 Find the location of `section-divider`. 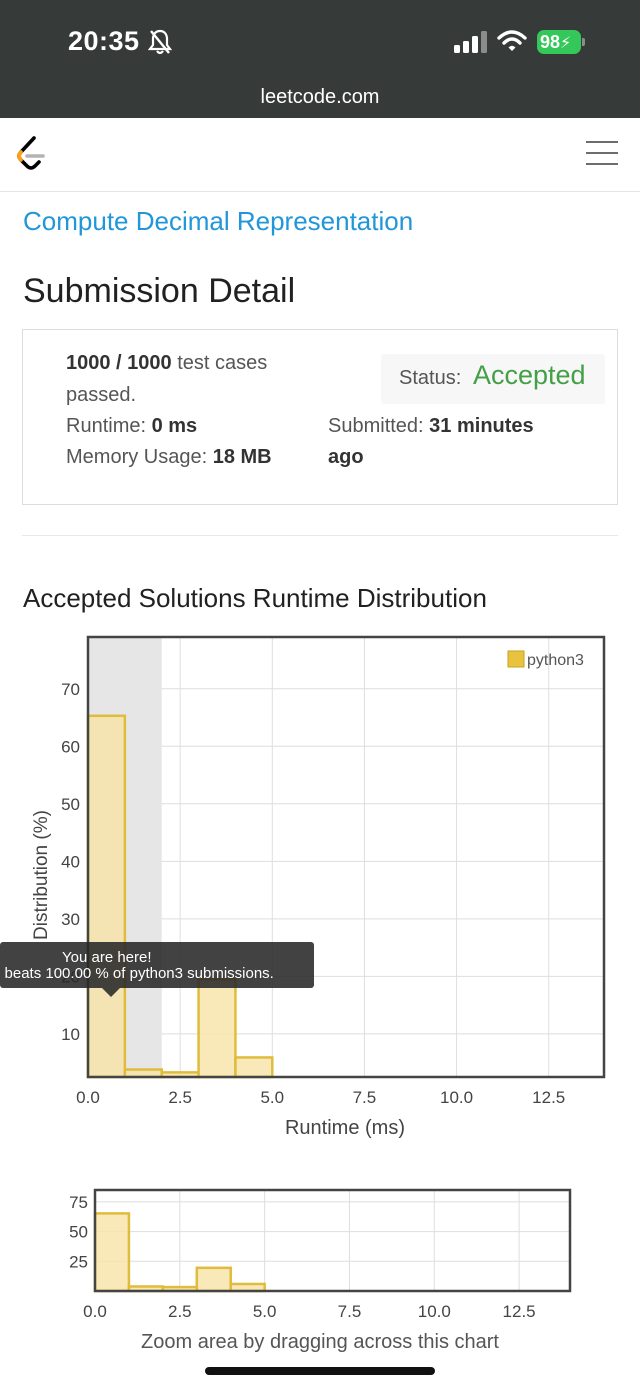

section-divider is located at coordinates (320, 535).